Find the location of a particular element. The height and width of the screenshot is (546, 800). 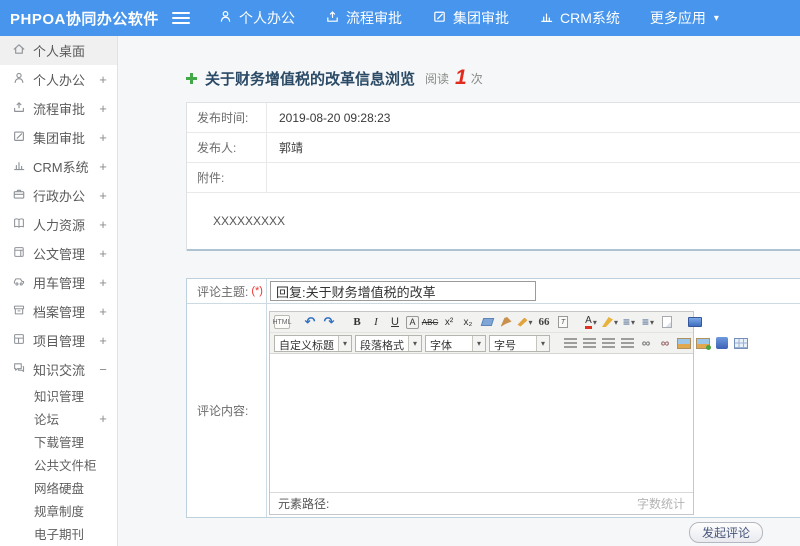

car-icon is located at coordinates (22, 282).